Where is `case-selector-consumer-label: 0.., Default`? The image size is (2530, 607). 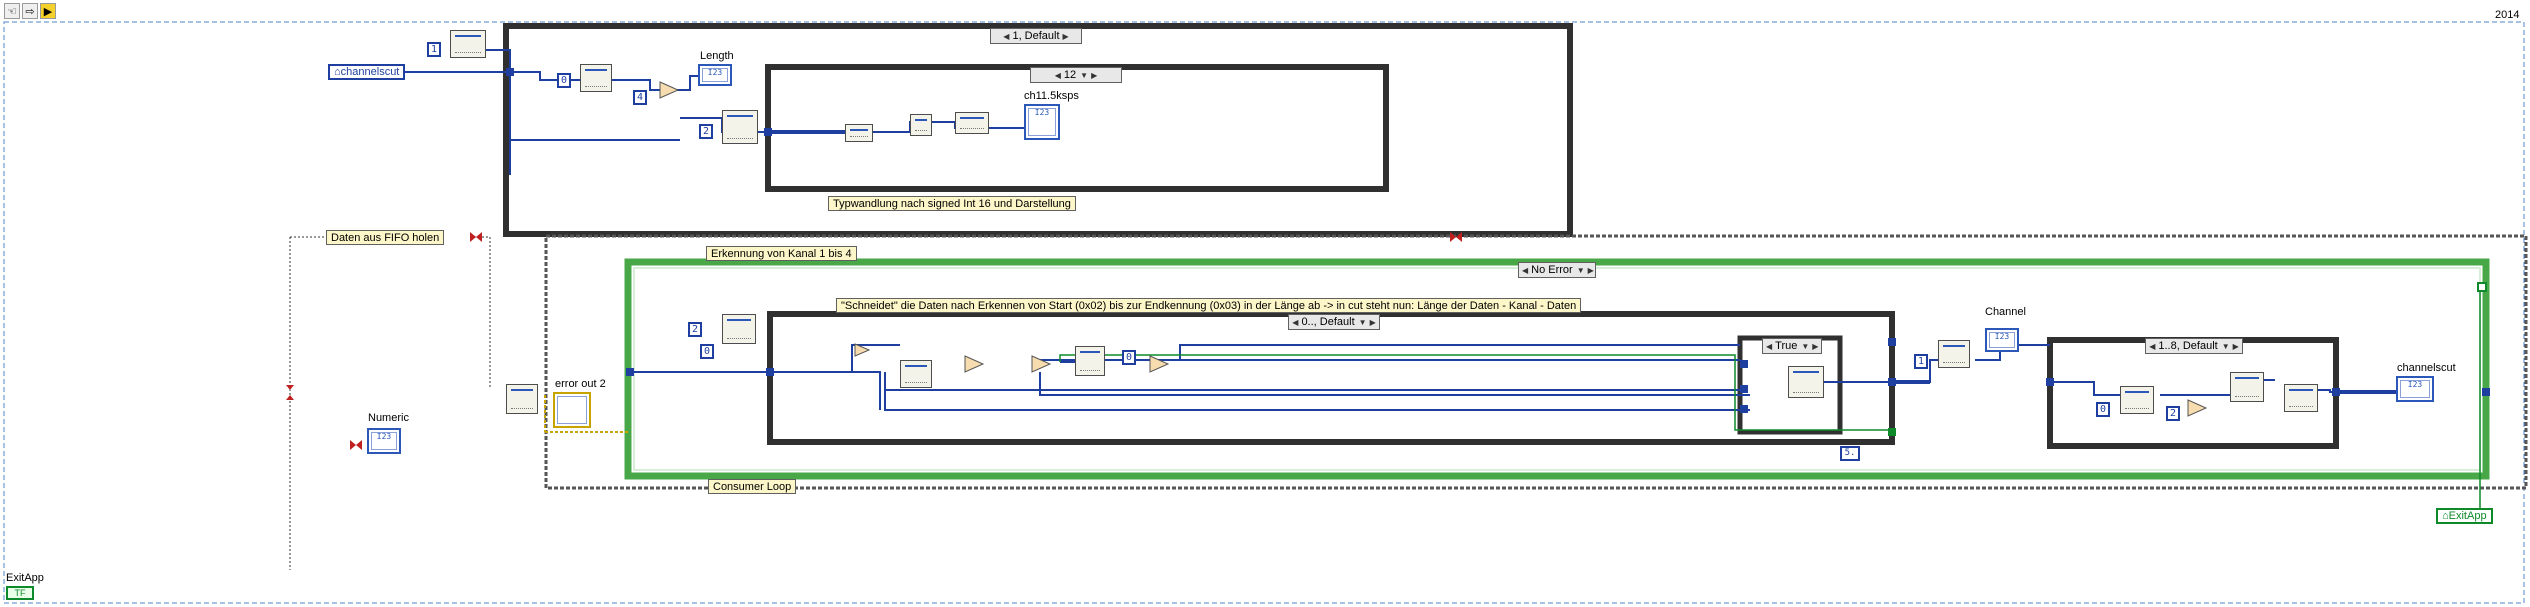
case-selector-consumer-label: 0.., Default is located at coordinates (1328, 322).